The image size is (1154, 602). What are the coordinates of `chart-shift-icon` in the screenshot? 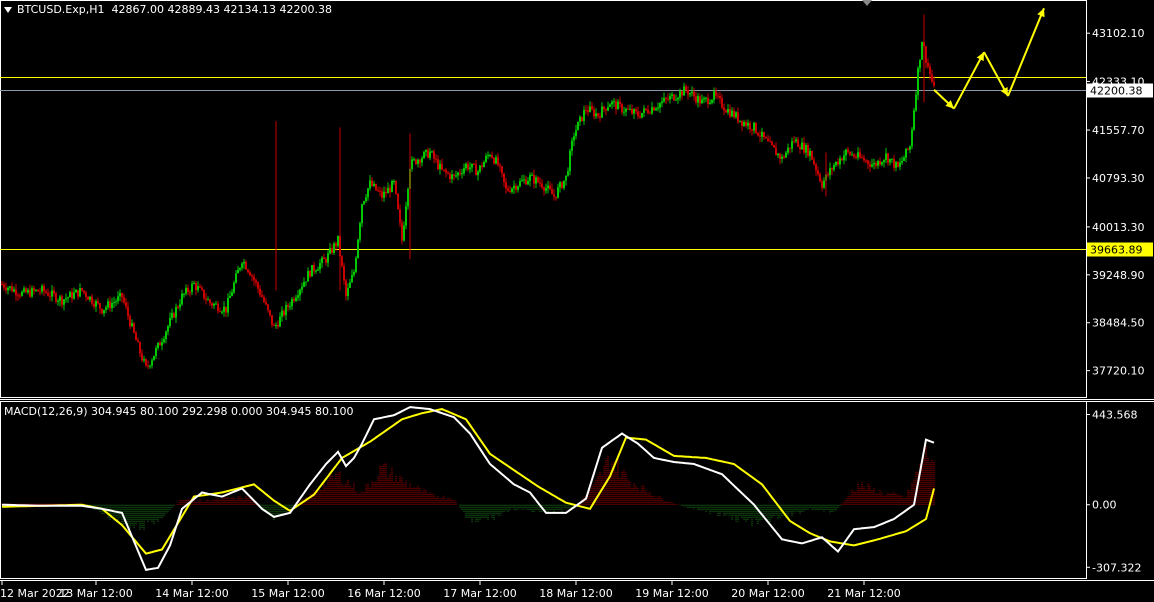 It's located at (867, 3).